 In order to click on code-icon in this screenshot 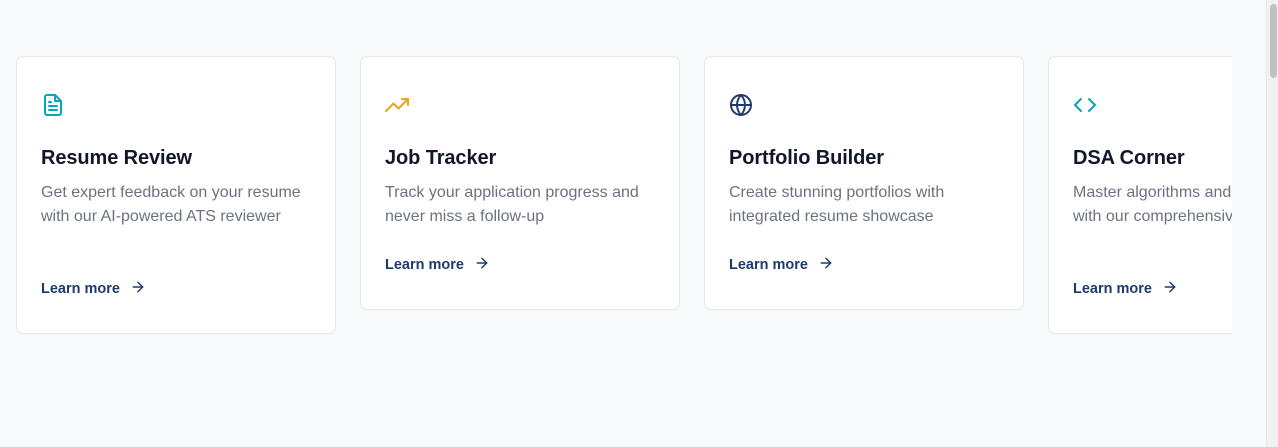, I will do `click(1085, 105)`.